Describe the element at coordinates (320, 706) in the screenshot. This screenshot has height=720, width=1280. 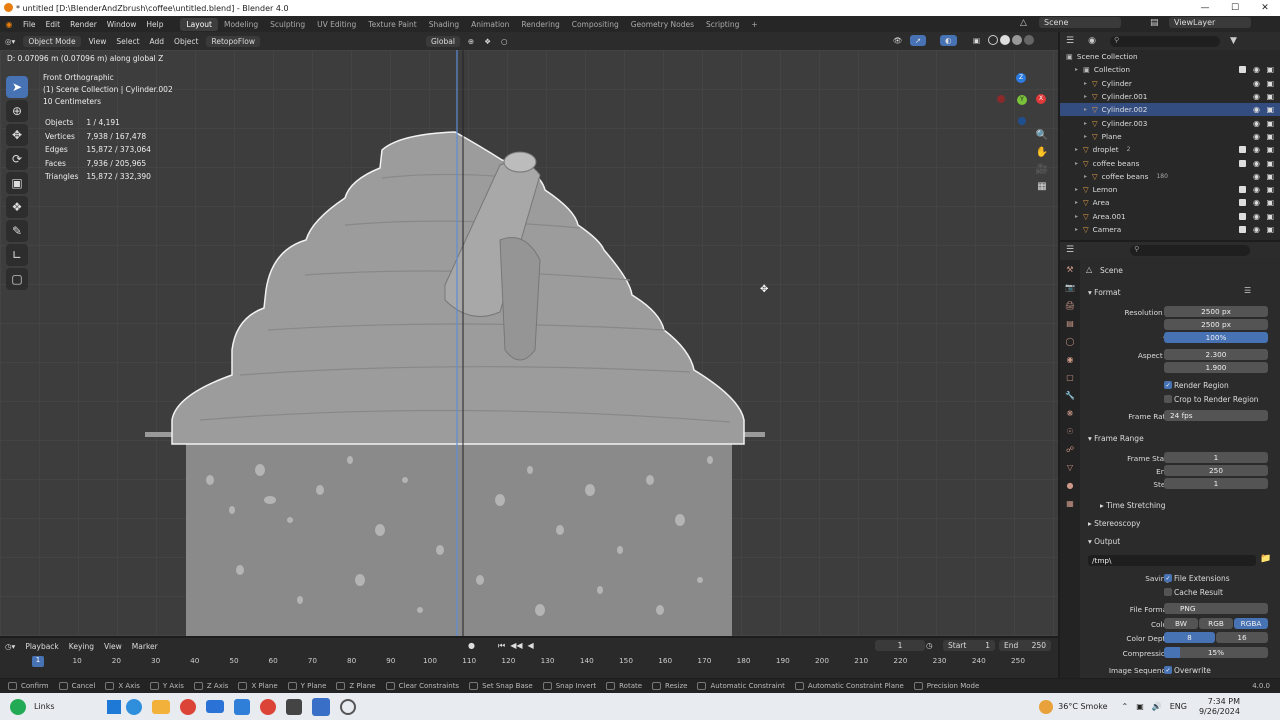
I see `blender-task-icon` at that location.